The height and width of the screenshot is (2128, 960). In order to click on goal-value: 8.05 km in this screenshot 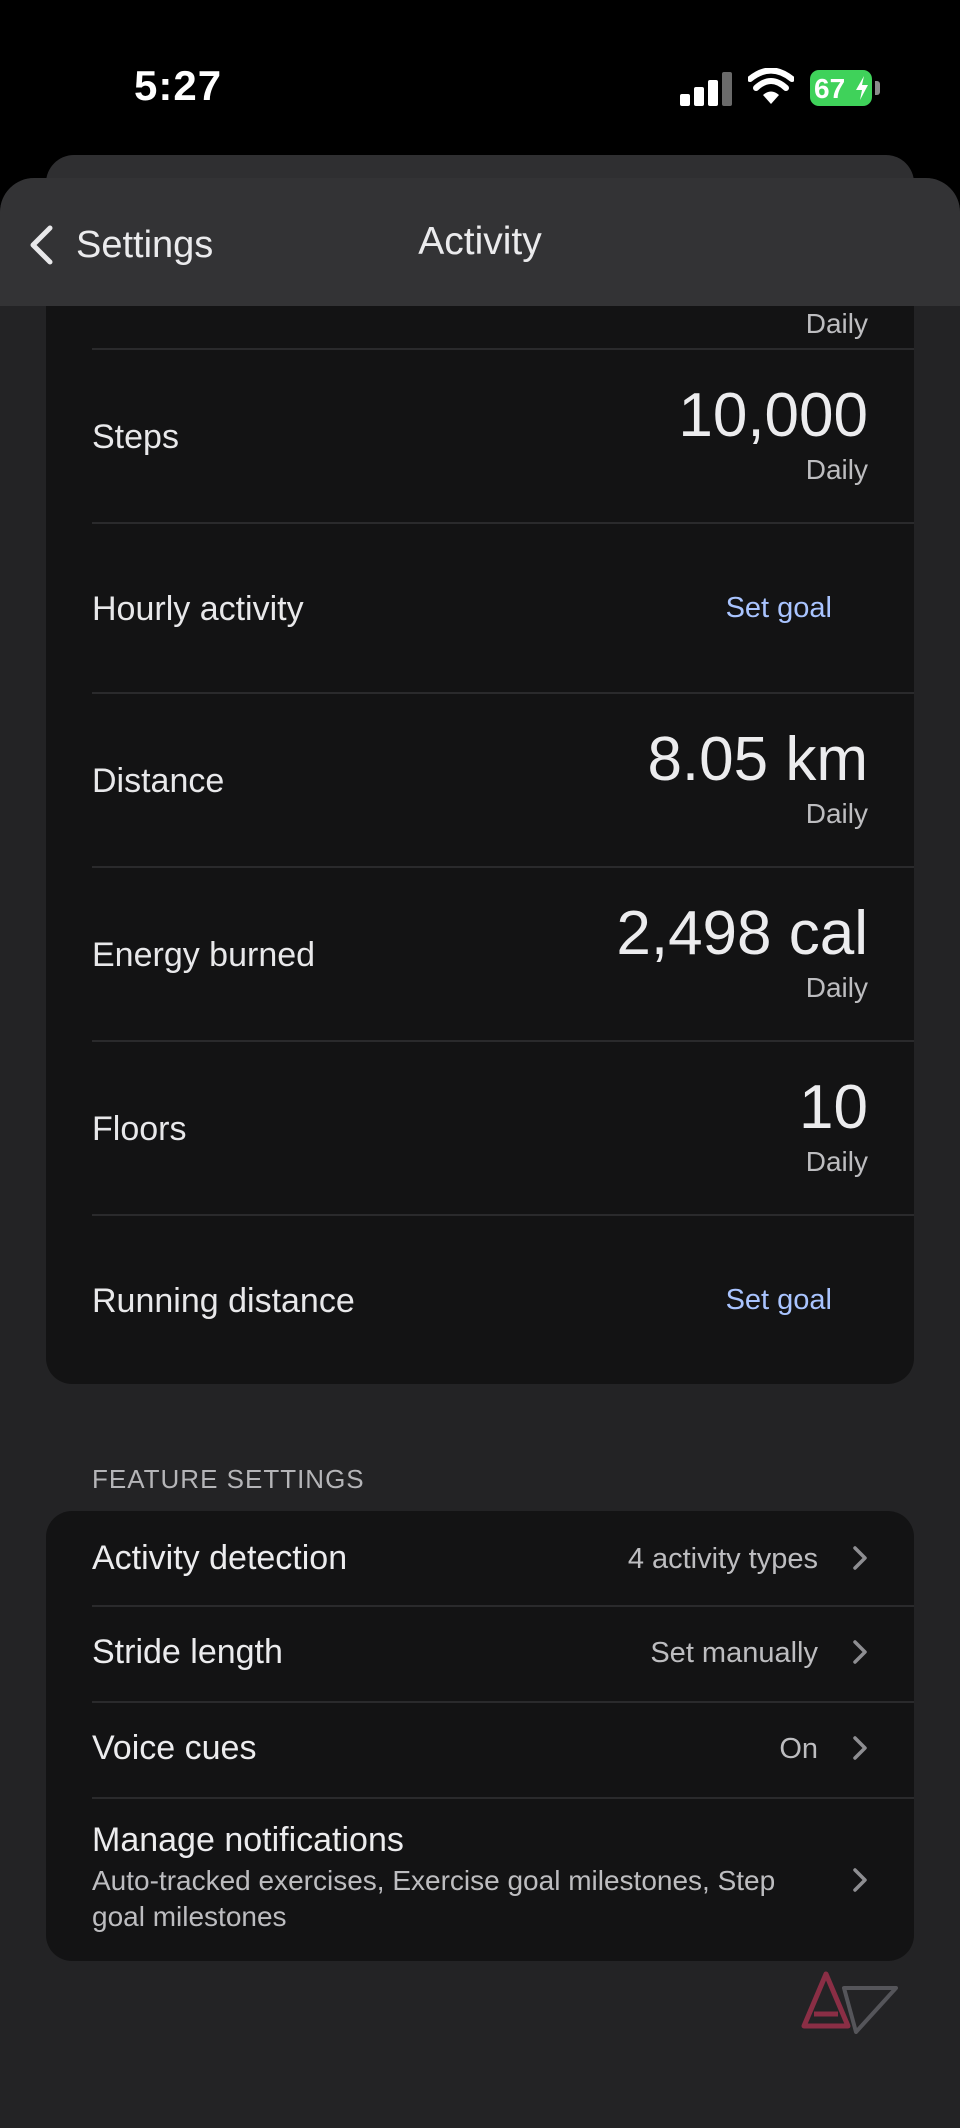, I will do `click(757, 759)`.